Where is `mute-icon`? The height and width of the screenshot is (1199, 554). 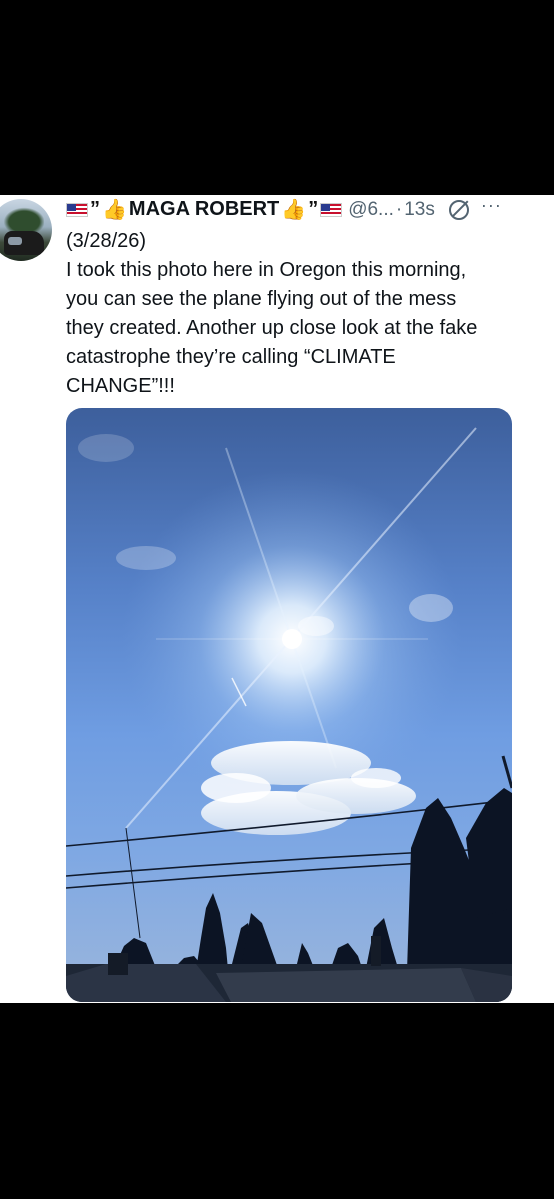 mute-icon is located at coordinates (458, 209).